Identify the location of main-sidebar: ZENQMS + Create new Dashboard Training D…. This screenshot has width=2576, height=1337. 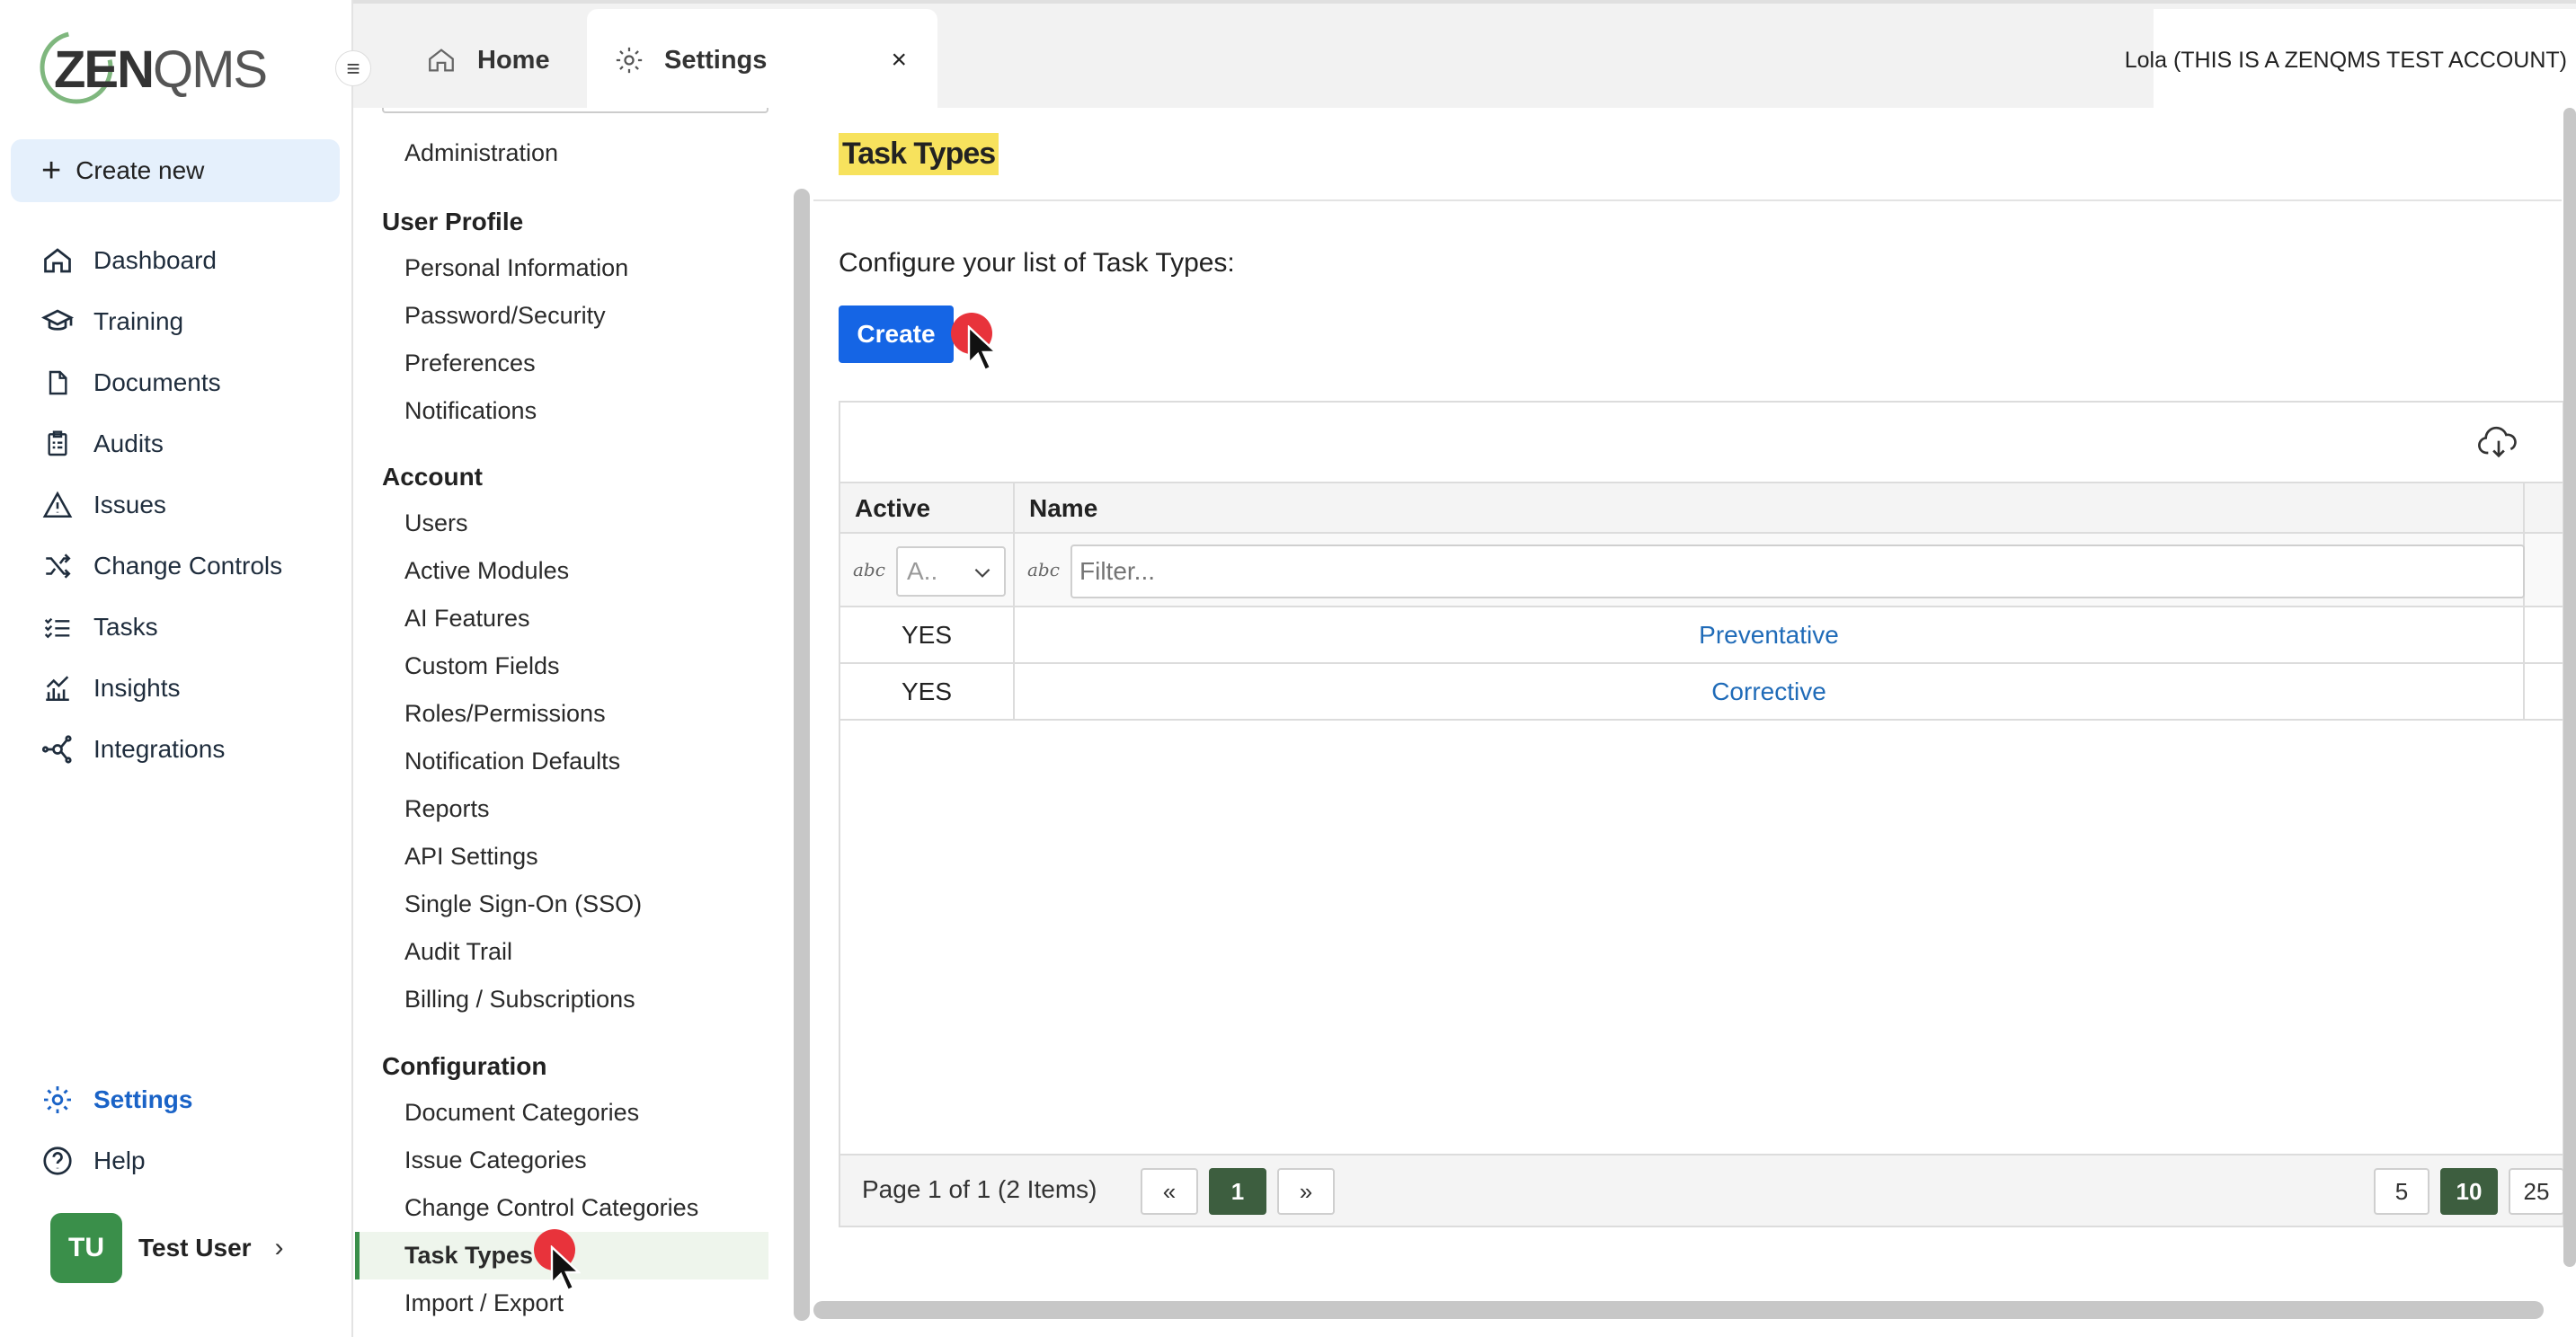
(176, 668).